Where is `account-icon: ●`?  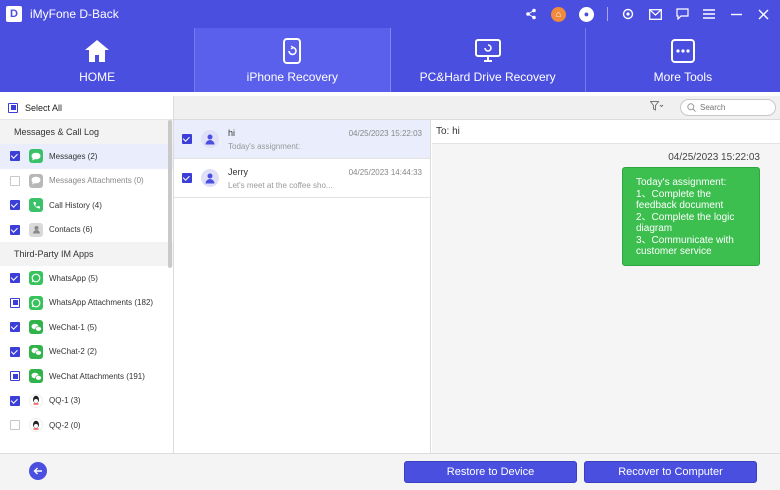
account-icon: ● is located at coordinates (586, 14).